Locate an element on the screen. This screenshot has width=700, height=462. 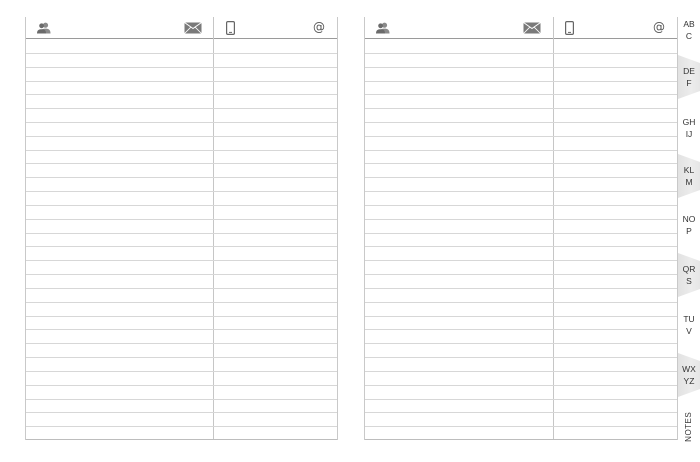
index-tab-label: AB C is located at coordinates (689, 29).